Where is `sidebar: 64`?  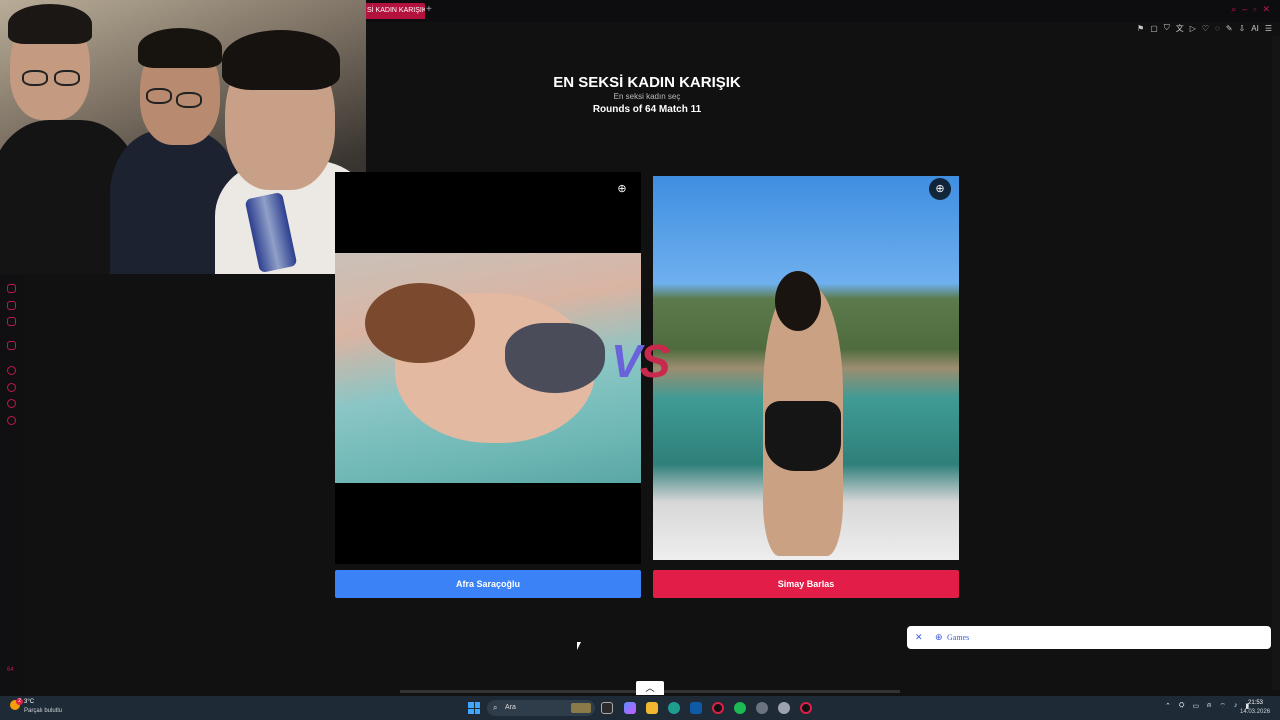
sidebar: 64 is located at coordinates (11, 485).